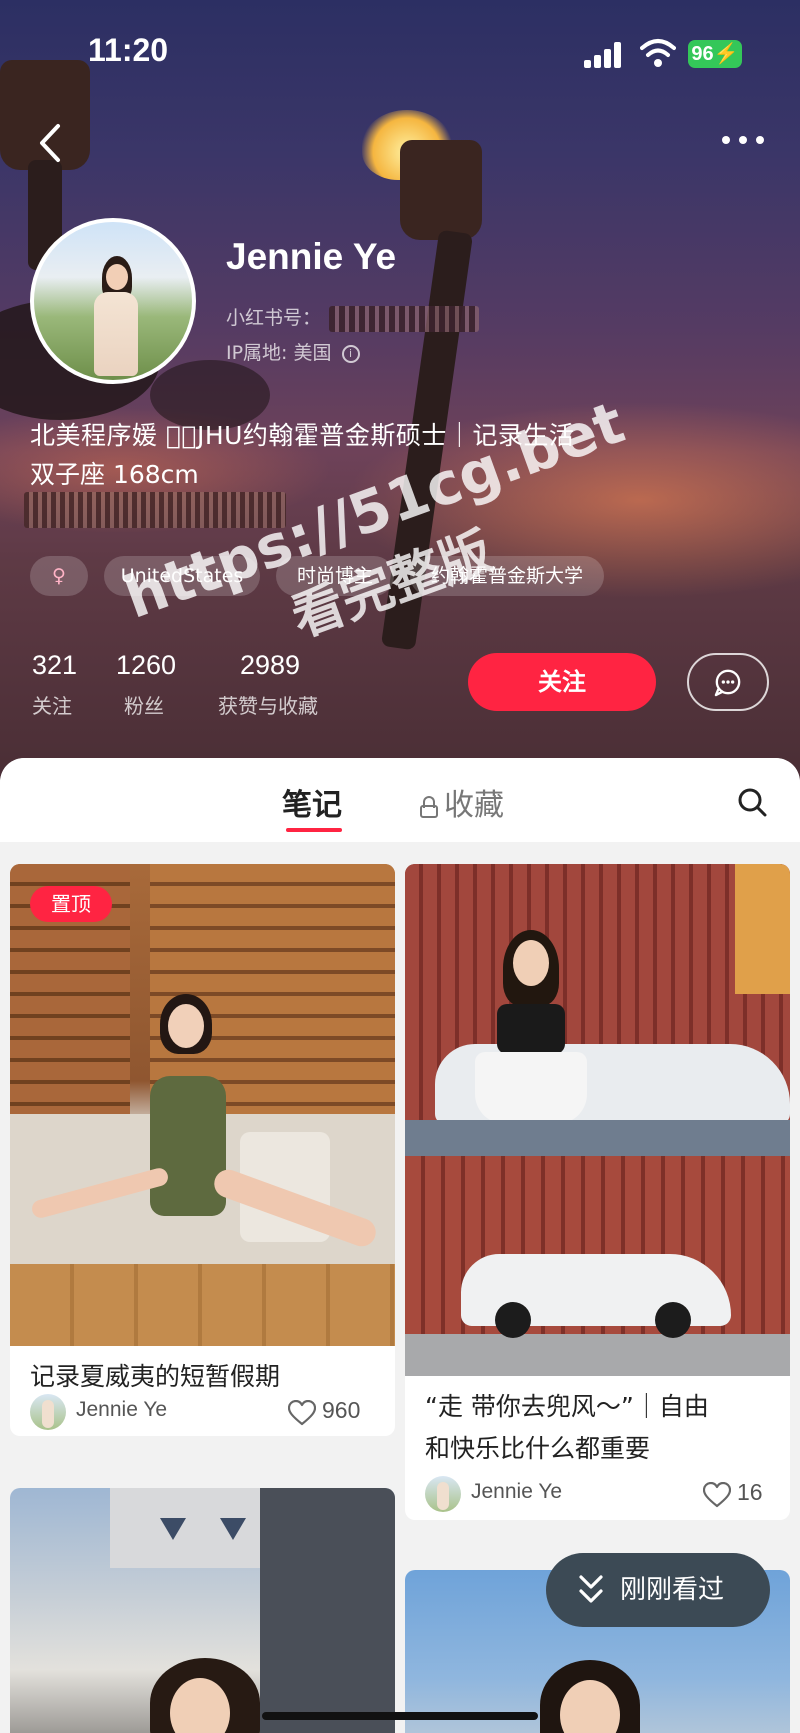  What do you see at coordinates (728, 682) in the screenshot?
I see `message-button` at bounding box center [728, 682].